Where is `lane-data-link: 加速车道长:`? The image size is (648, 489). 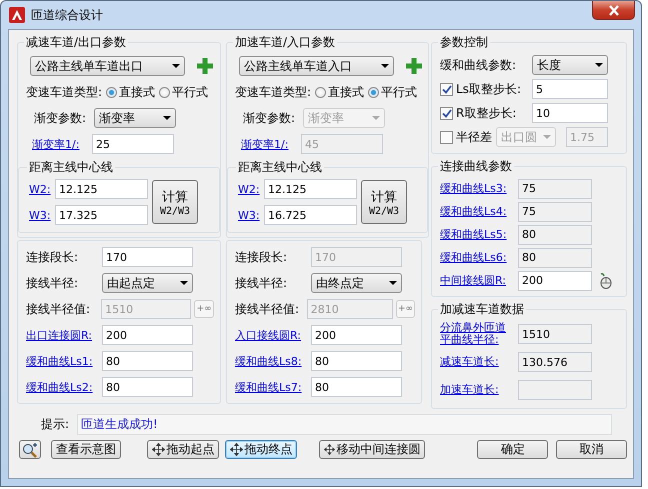
lane-data-link: 加速车道长: is located at coordinates (477, 390).